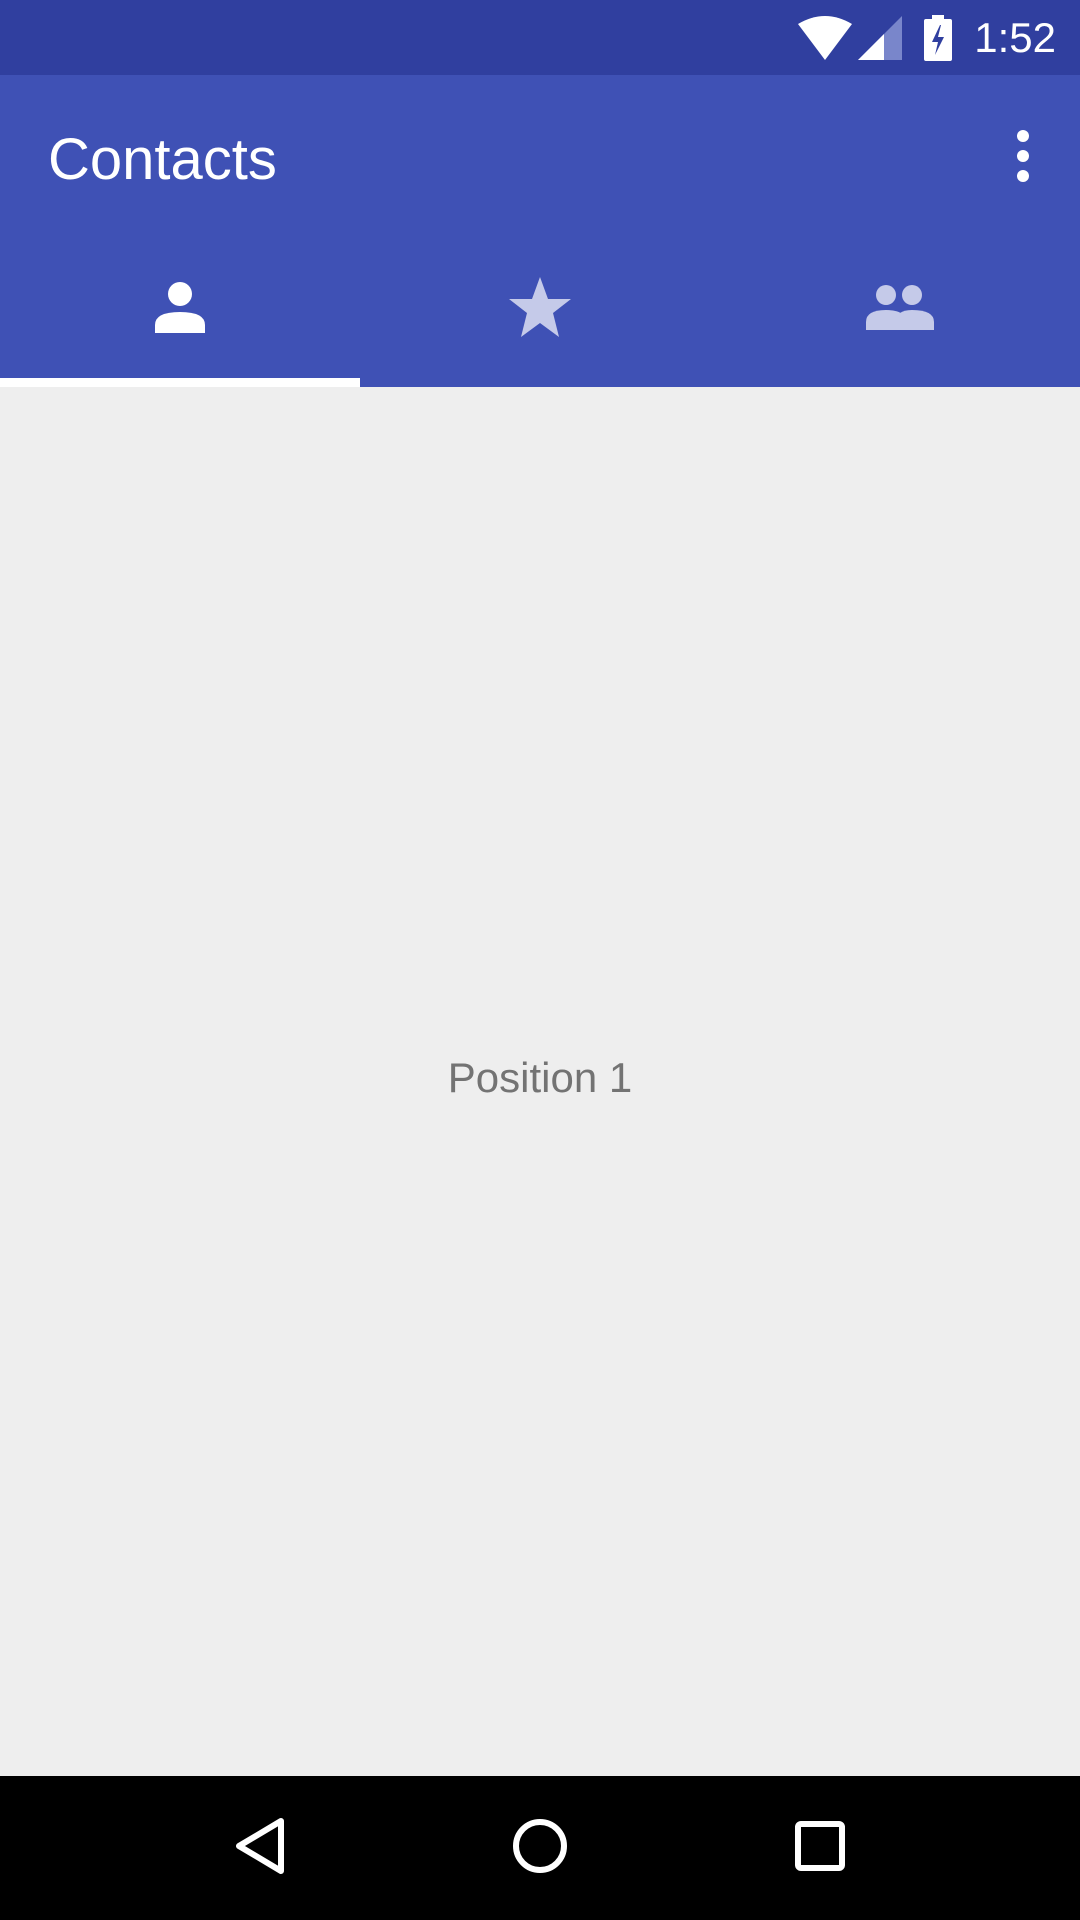 This screenshot has width=1080, height=1920. I want to click on navigation-bar, so click(540, 1848).